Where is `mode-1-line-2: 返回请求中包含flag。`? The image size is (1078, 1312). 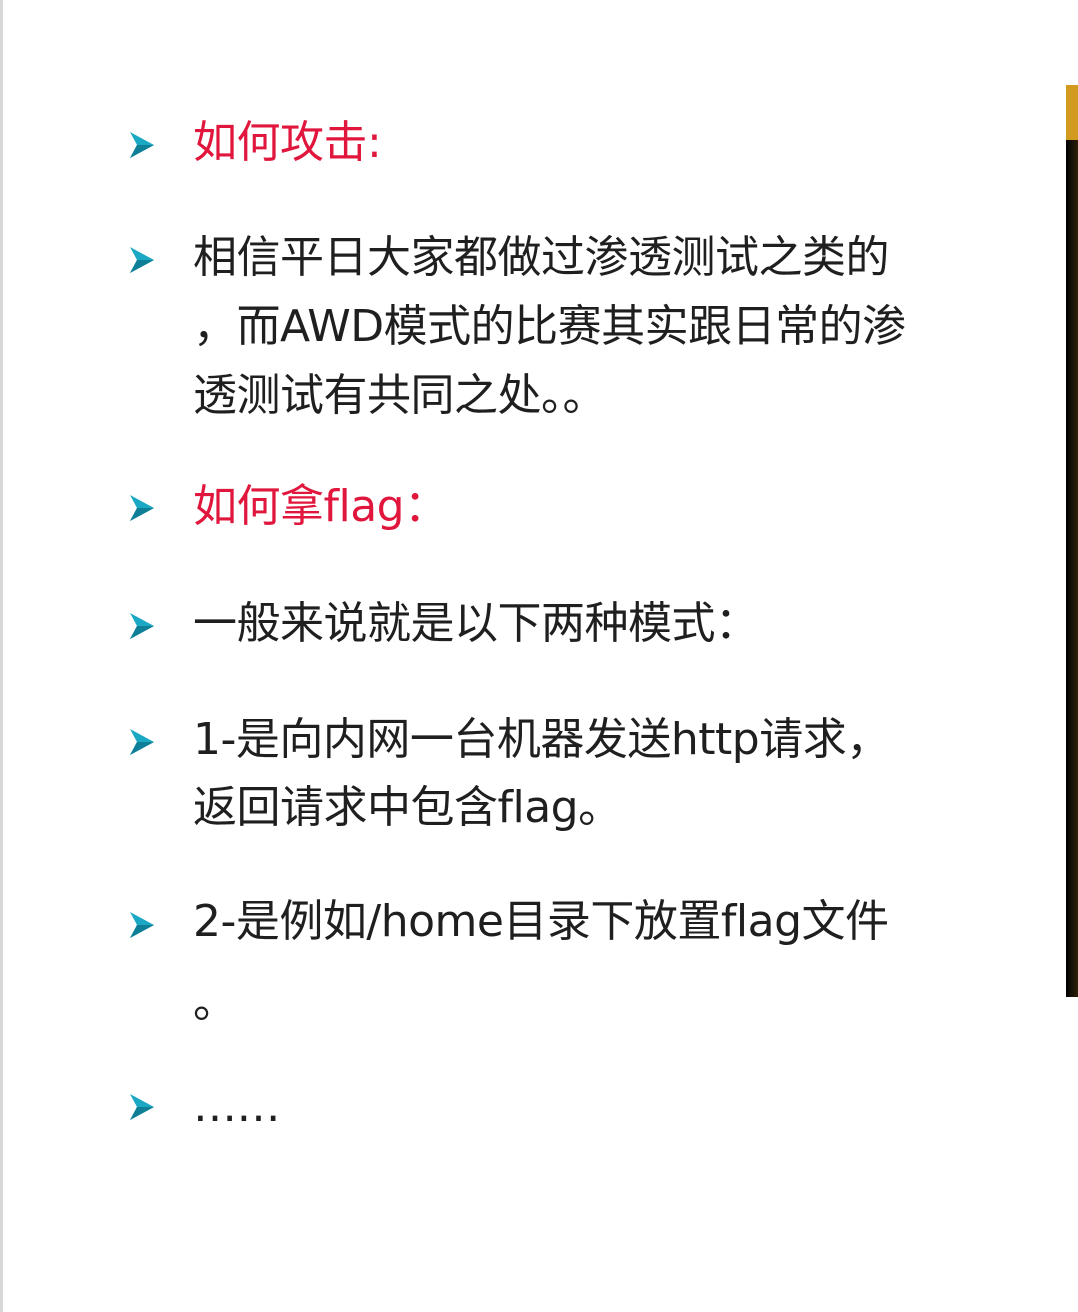
mode-1-line-2: 返回请求中包含flag。 is located at coordinates (407, 807).